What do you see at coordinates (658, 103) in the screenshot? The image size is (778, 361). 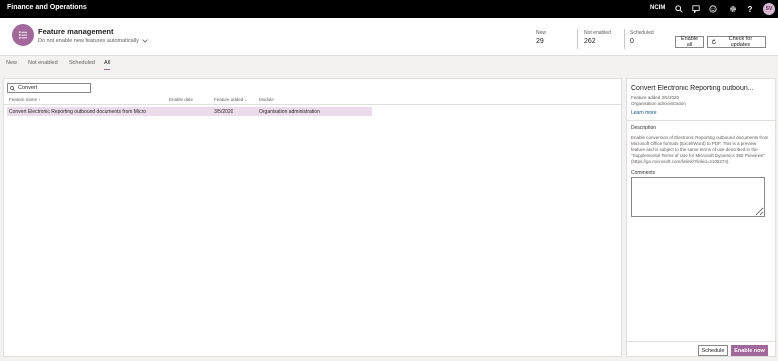 I see `details-module: Organisation administration` at bounding box center [658, 103].